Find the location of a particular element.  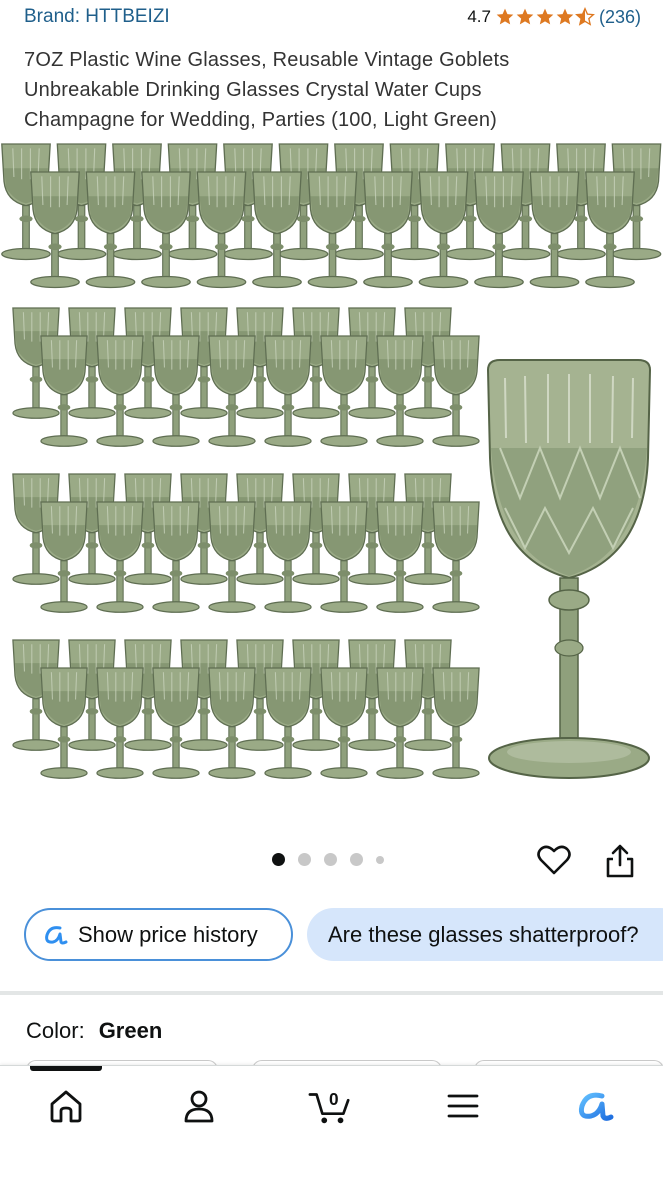

home-icon is located at coordinates (66, 1106).